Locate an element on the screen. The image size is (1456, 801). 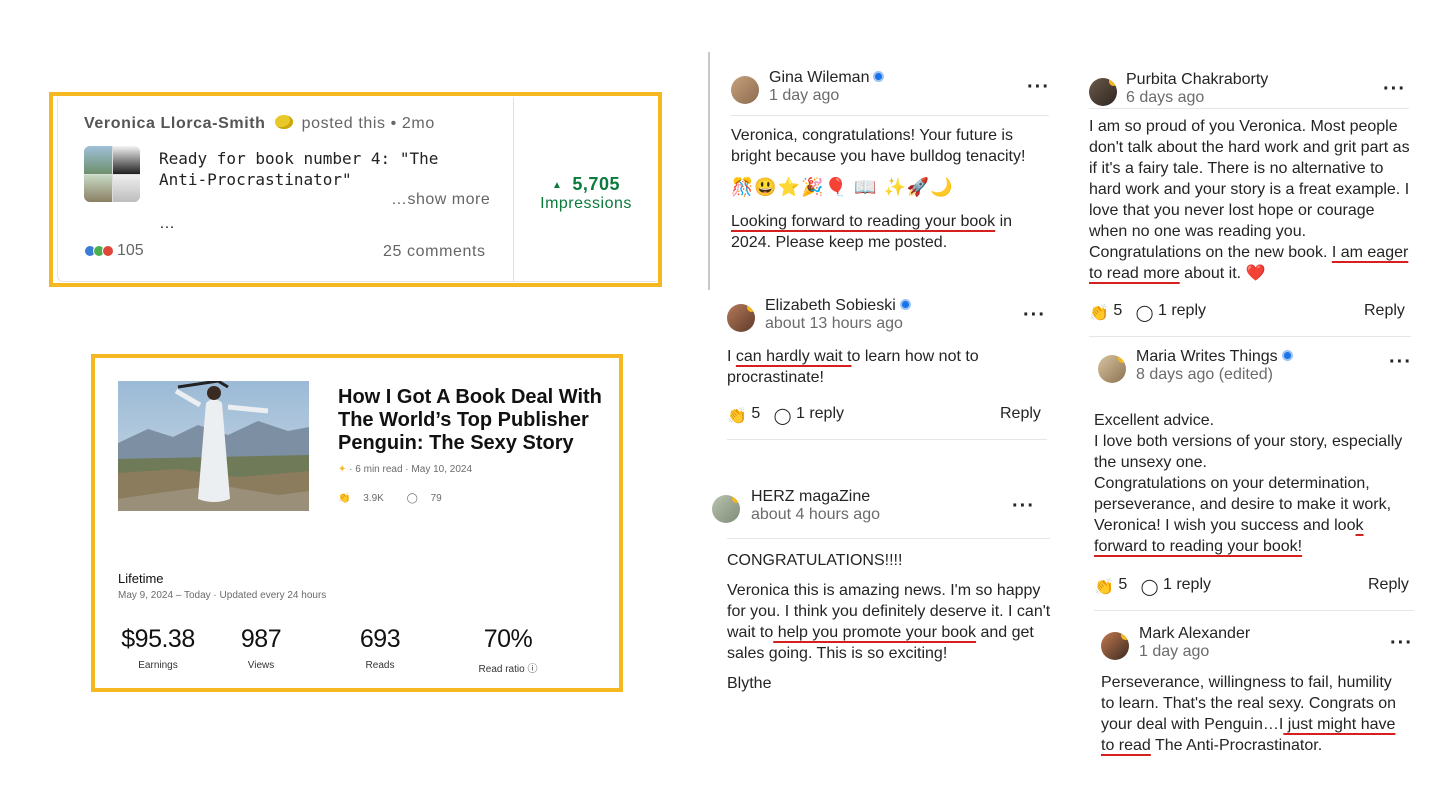
post-author: Veronica Llorca-Smith is located at coordinates (175, 123).